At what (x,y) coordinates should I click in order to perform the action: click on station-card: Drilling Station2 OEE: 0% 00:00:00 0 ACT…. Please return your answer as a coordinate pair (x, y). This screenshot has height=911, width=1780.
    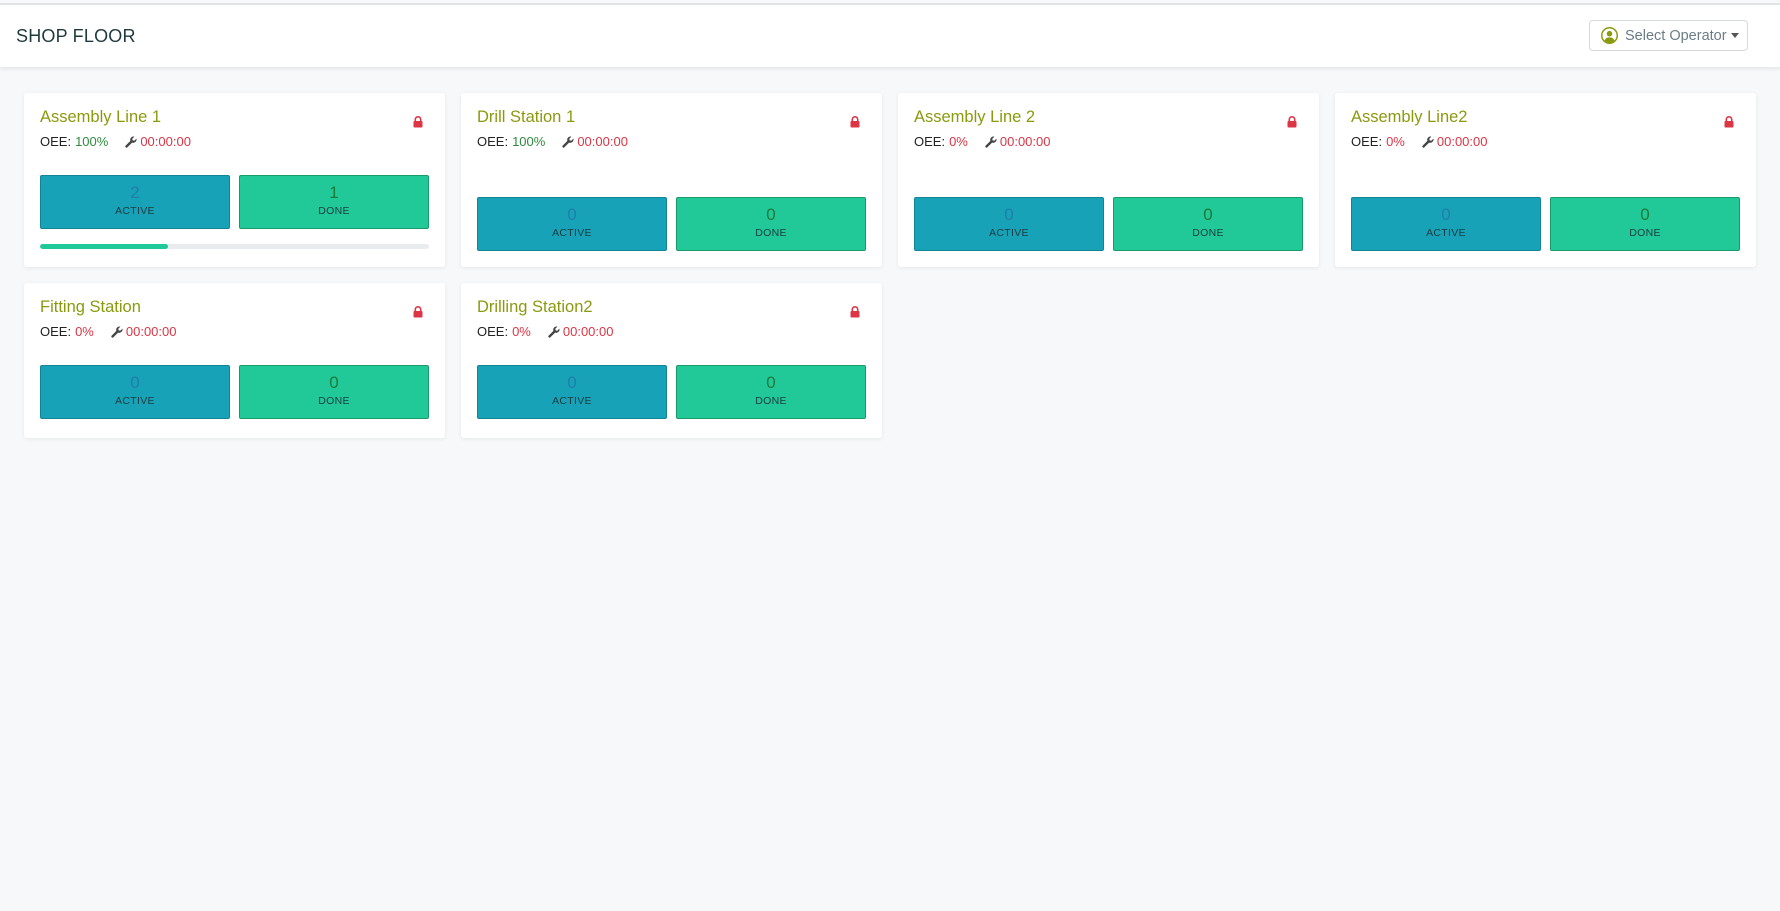
    Looking at the image, I should click on (671, 360).